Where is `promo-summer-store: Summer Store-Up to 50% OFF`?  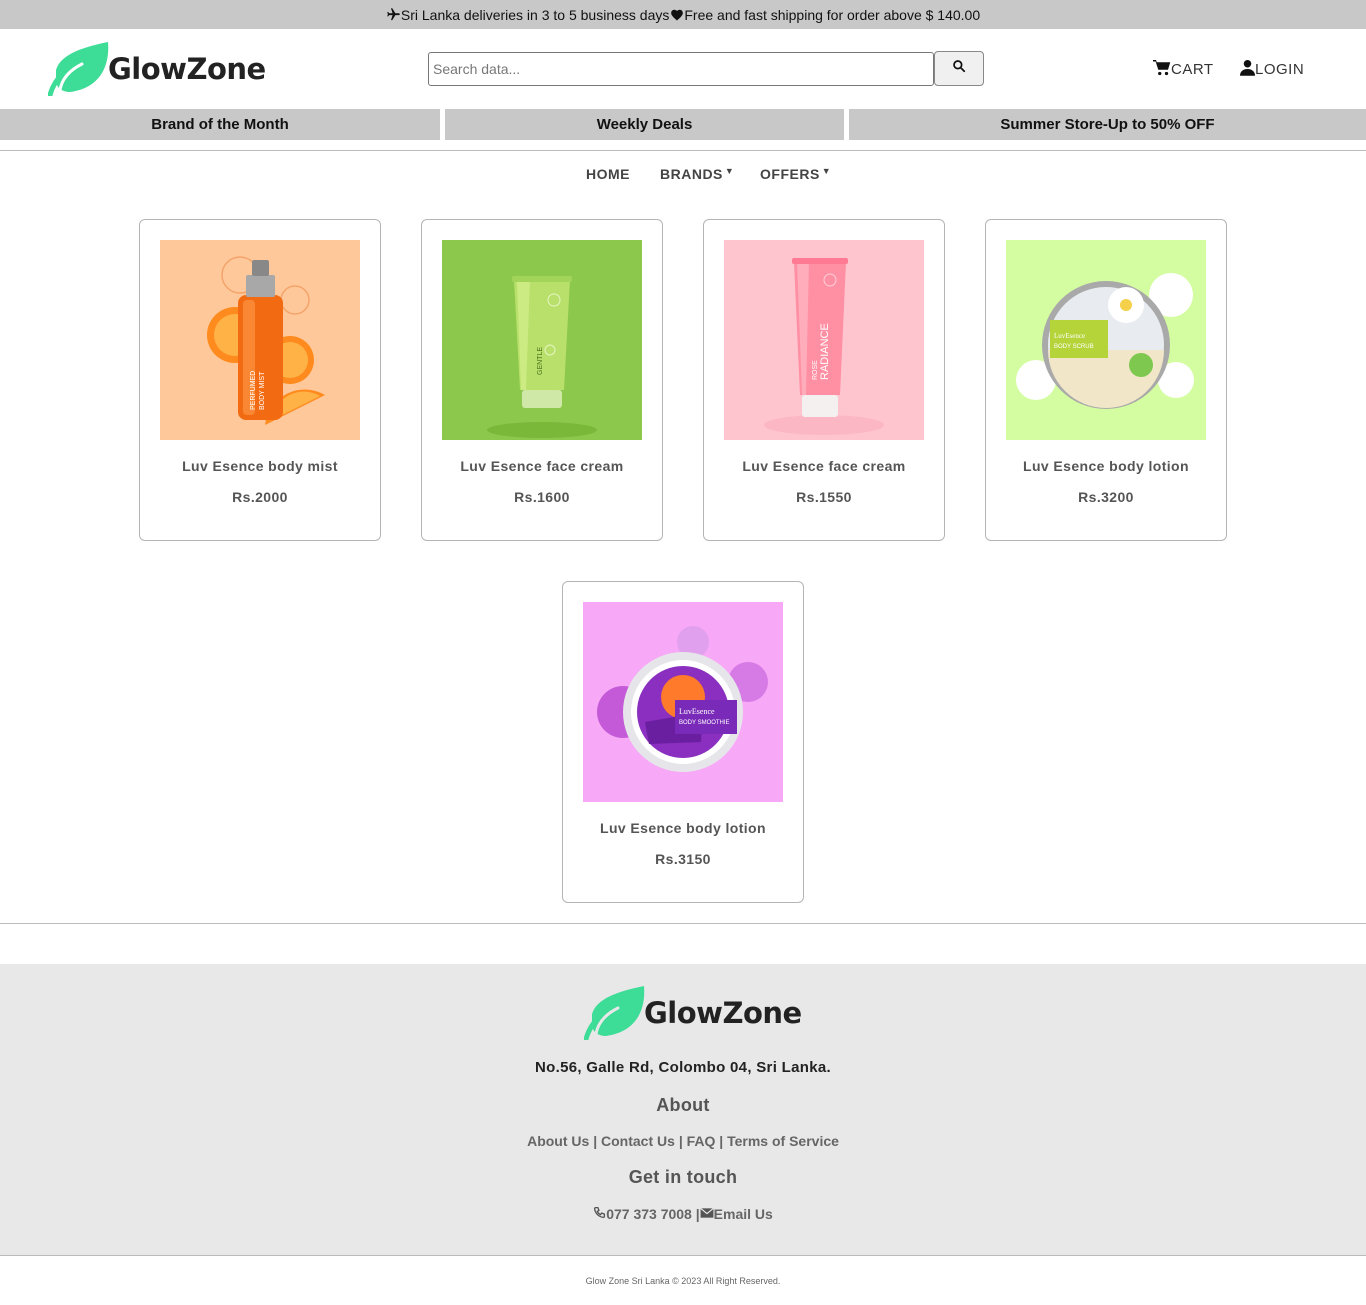
promo-summer-store: Summer Store-Up to 50% OFF is located at coordinates (1107, 124).